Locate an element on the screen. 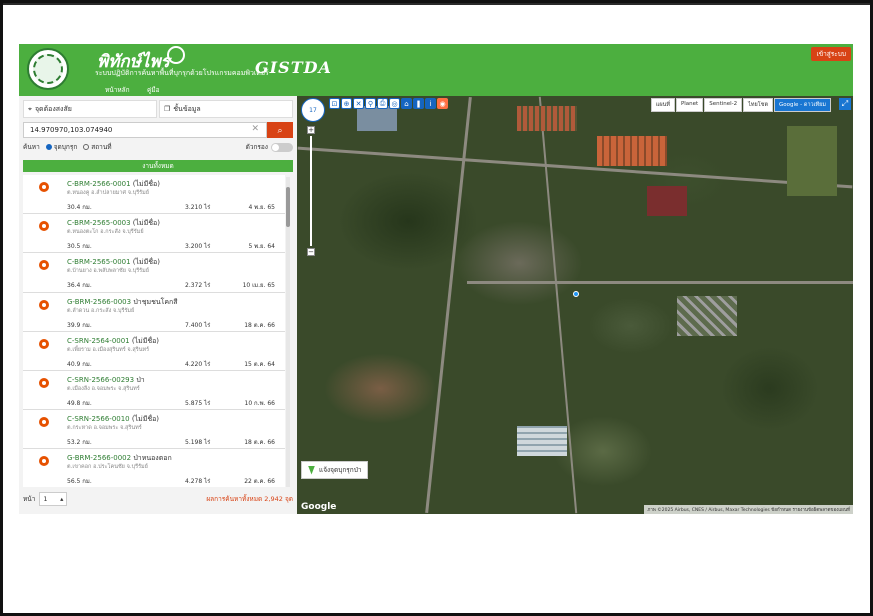  search-input is located at coordinates (145, 130).